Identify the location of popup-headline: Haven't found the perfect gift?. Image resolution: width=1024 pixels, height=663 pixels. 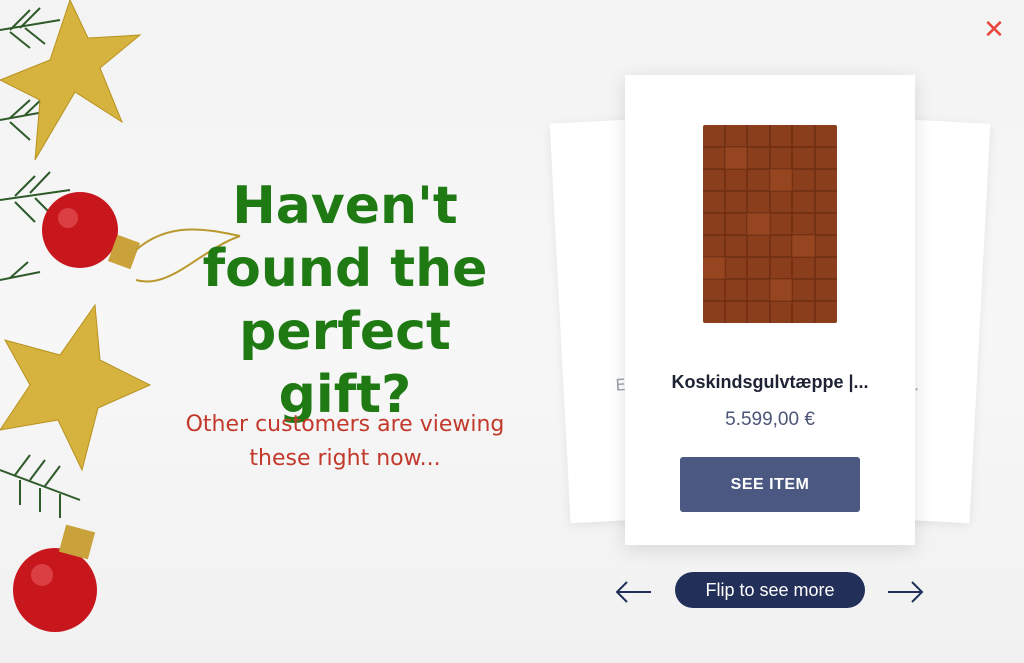
(345, 300).